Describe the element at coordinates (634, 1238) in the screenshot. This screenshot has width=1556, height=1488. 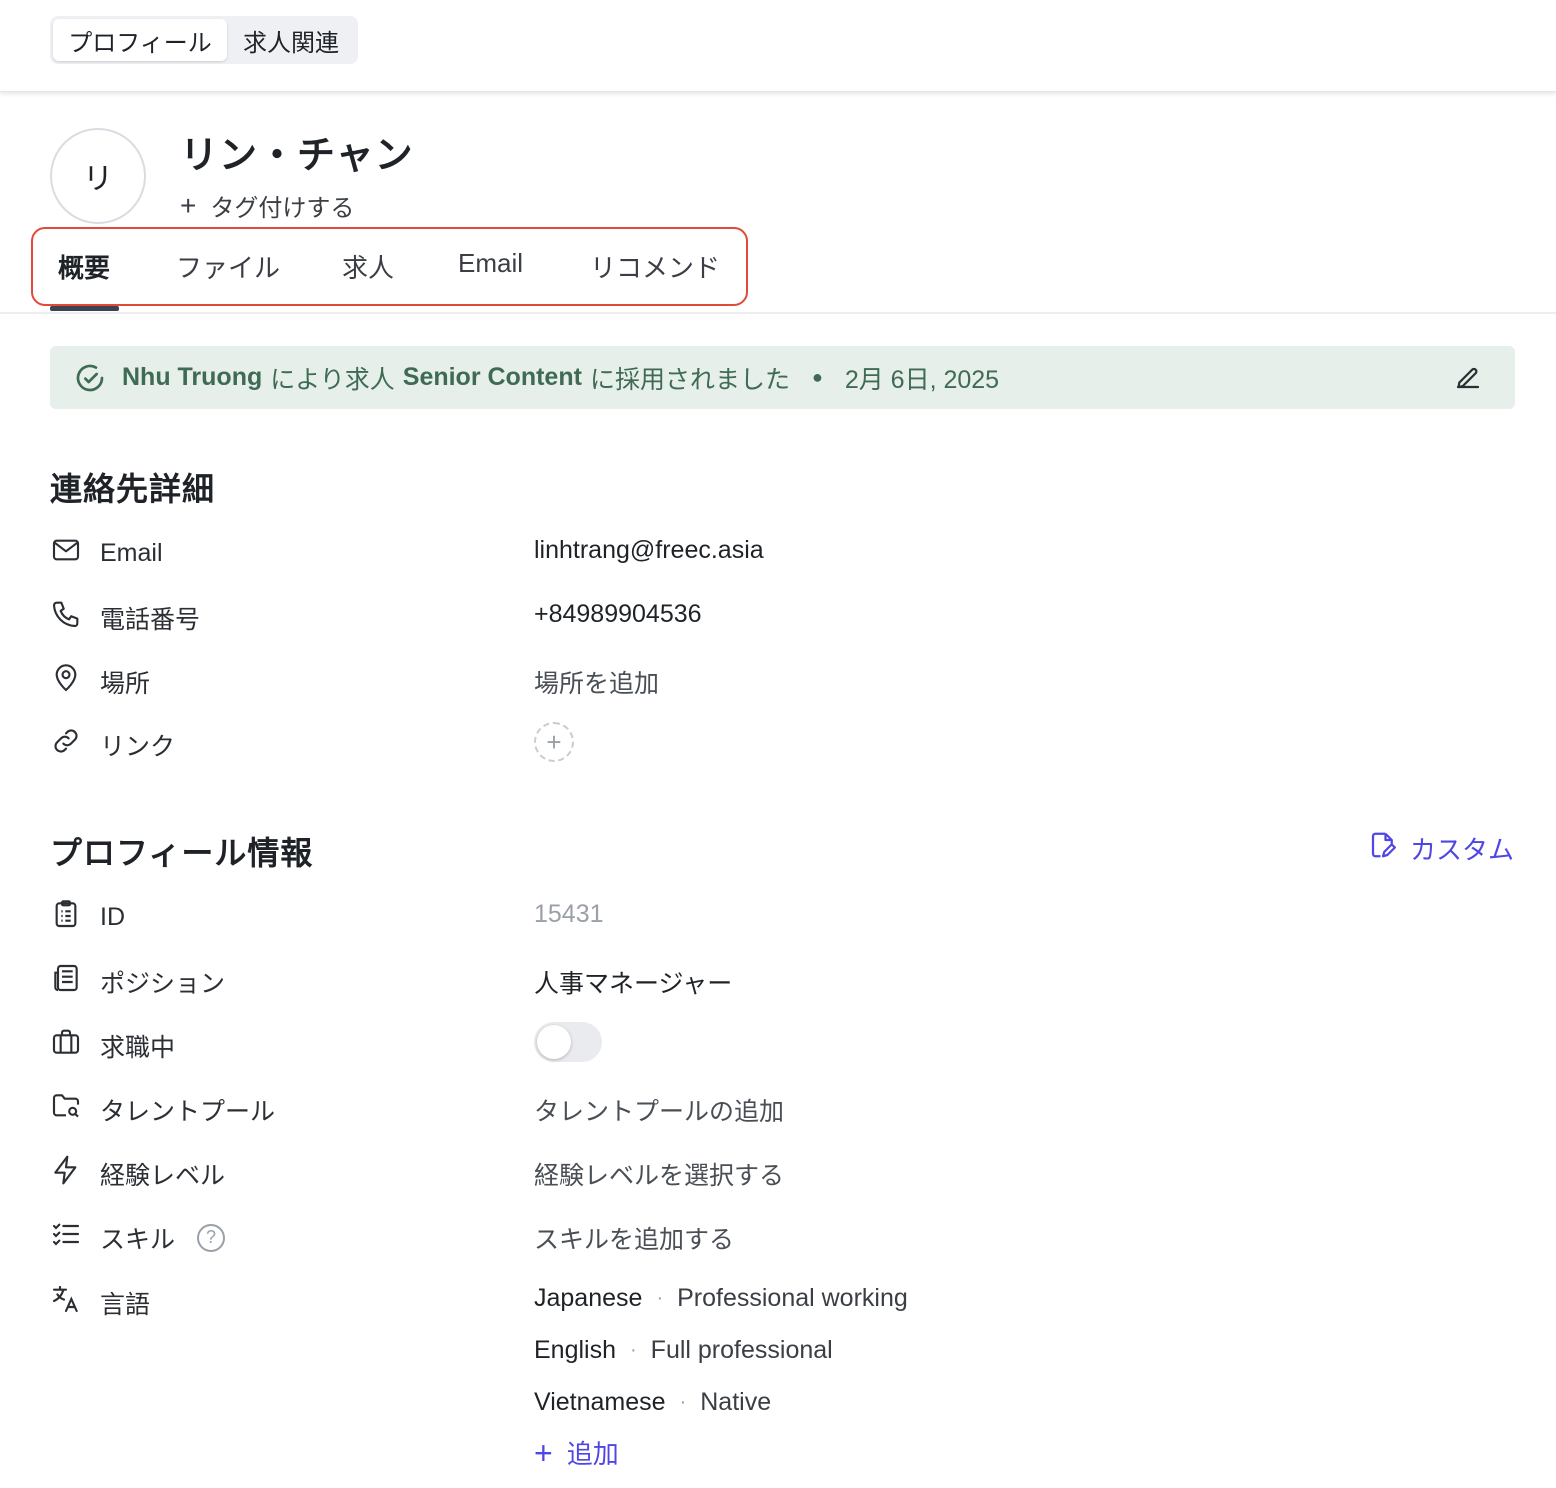
I see `skills-input: スキルを追加する` at that location.